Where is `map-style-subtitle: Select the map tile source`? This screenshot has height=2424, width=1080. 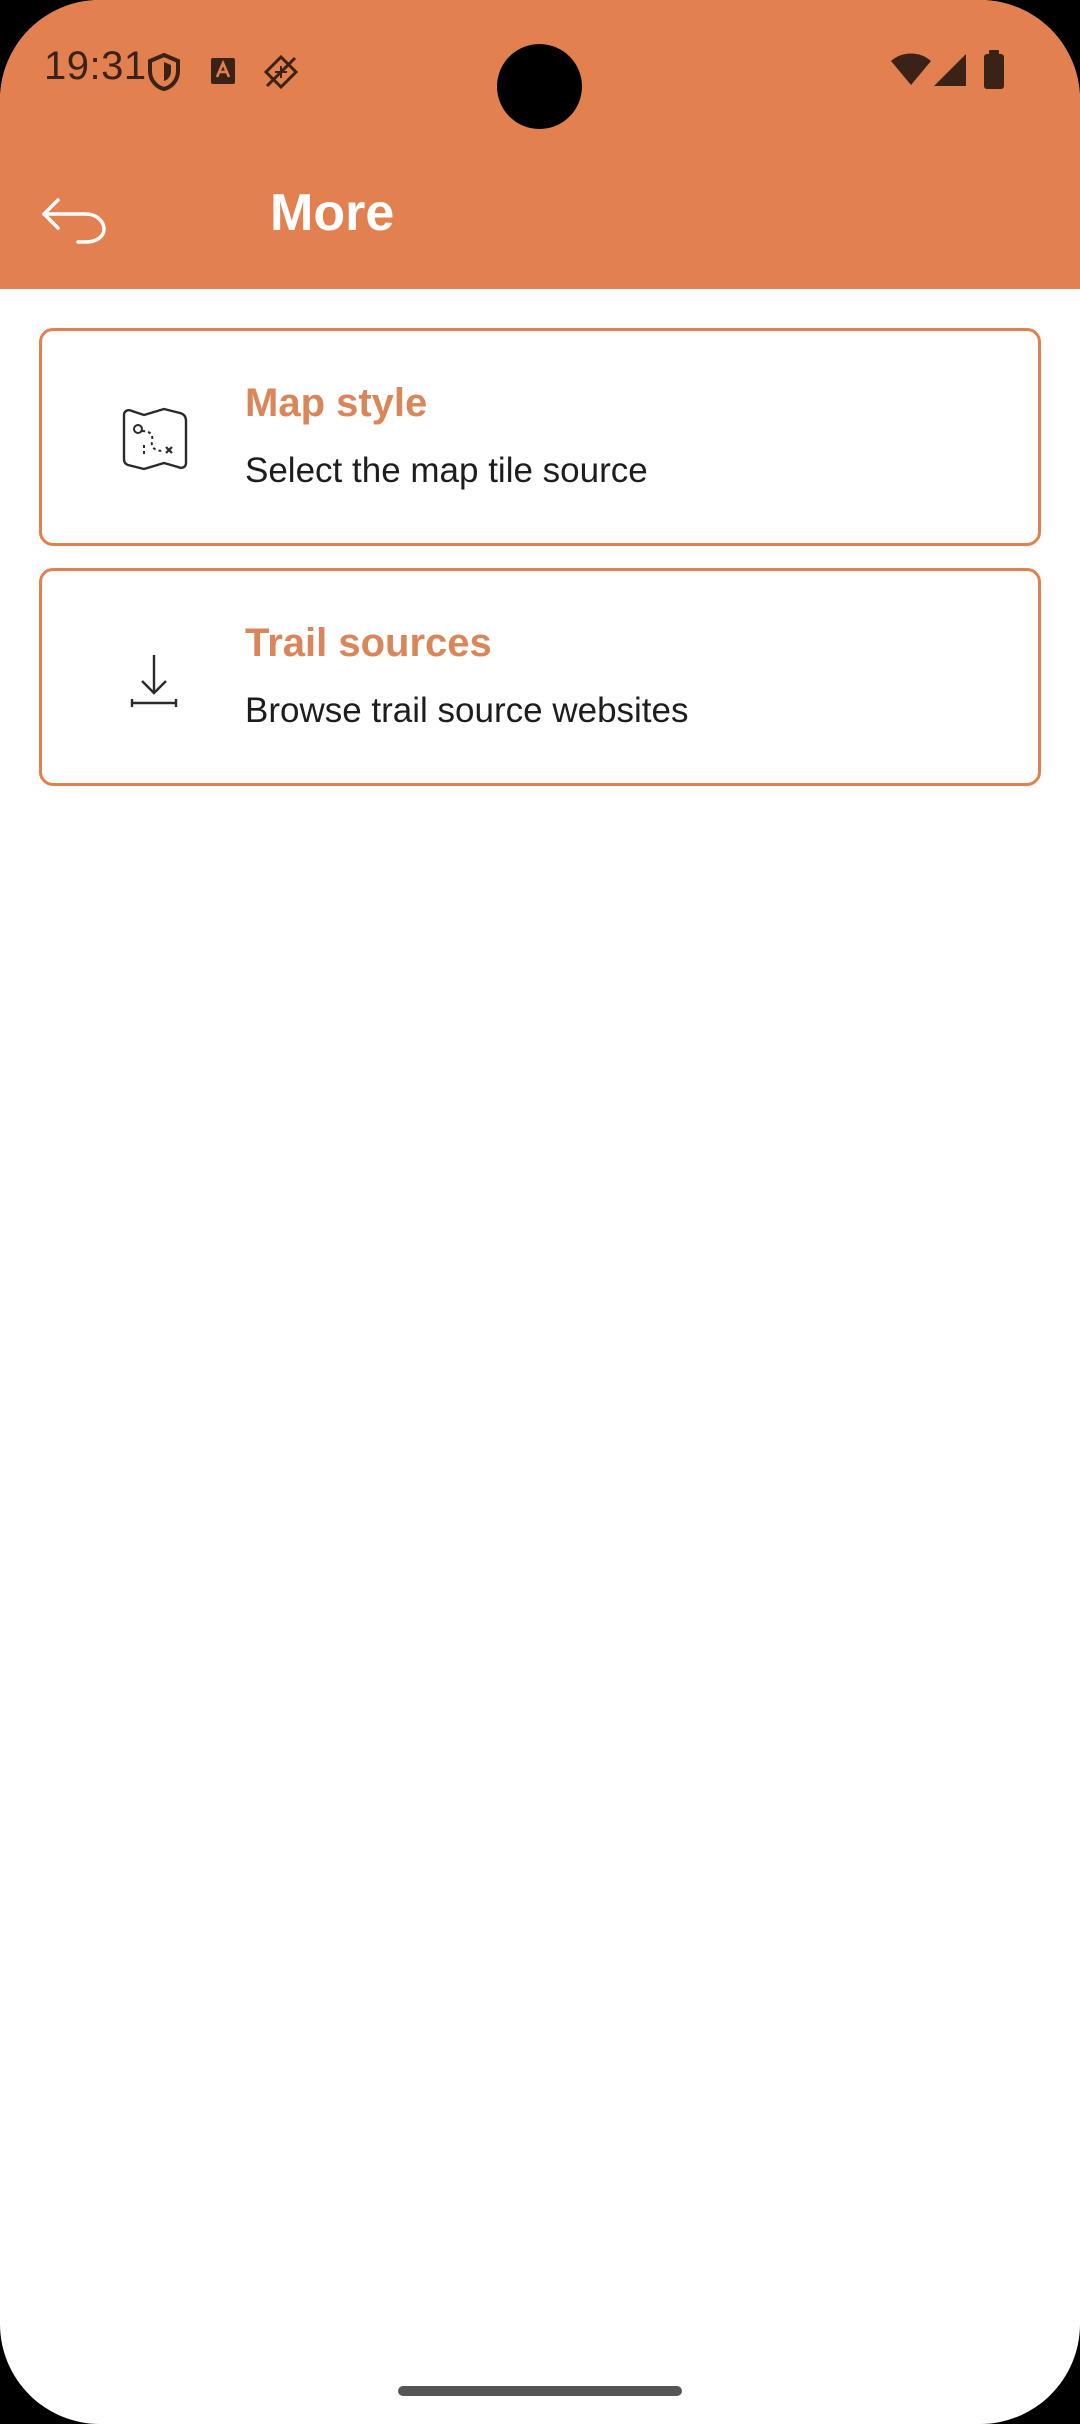 map-style-subtitle: Select the map tile source is located at coordinates (446, 470).